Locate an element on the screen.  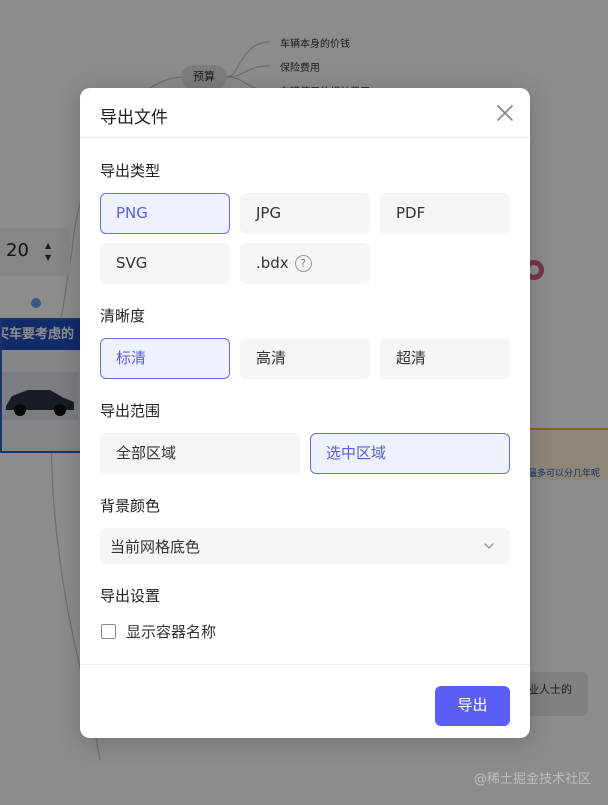
export-type-label: 导出类型 is located at coordinates (130, 171).